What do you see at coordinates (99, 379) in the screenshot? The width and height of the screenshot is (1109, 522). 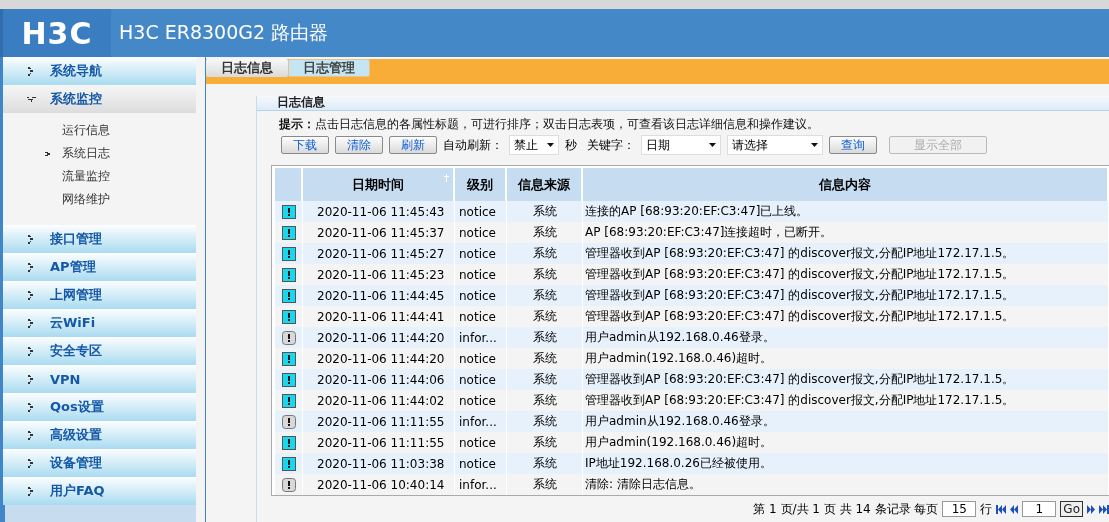 I see `nav-item: VPN` at bounding box center [99, 379].